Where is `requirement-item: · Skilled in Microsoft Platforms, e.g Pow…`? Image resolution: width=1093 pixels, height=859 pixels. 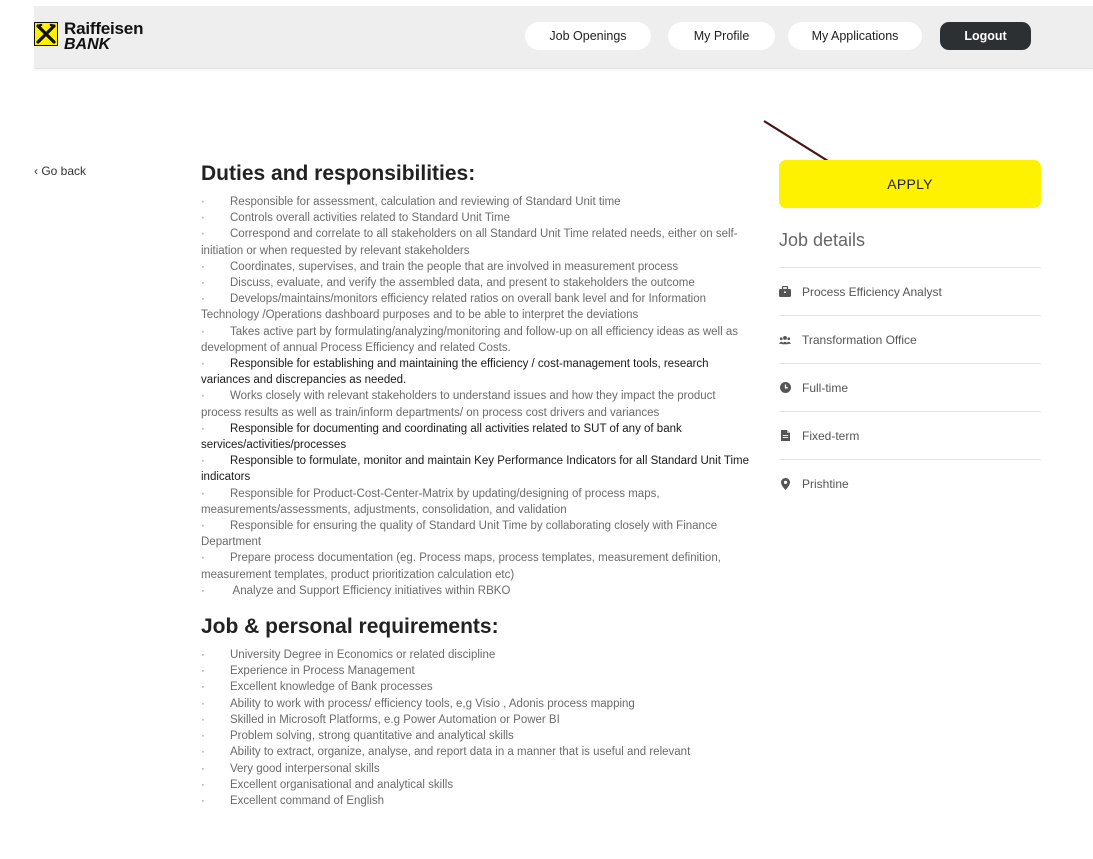 requirement-item: · Skilled in Microsoft Platforms, e.g Pow… is located at coordinates (476, 720).